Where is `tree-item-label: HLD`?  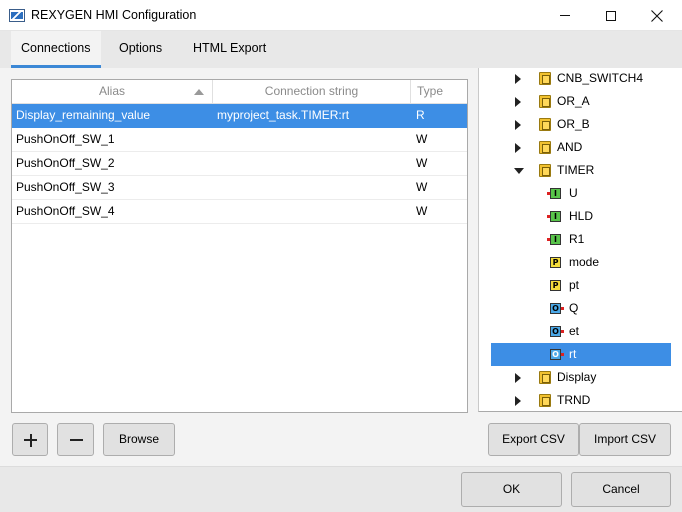
tree-item-label: HLD is located at coordinates (581, 216).